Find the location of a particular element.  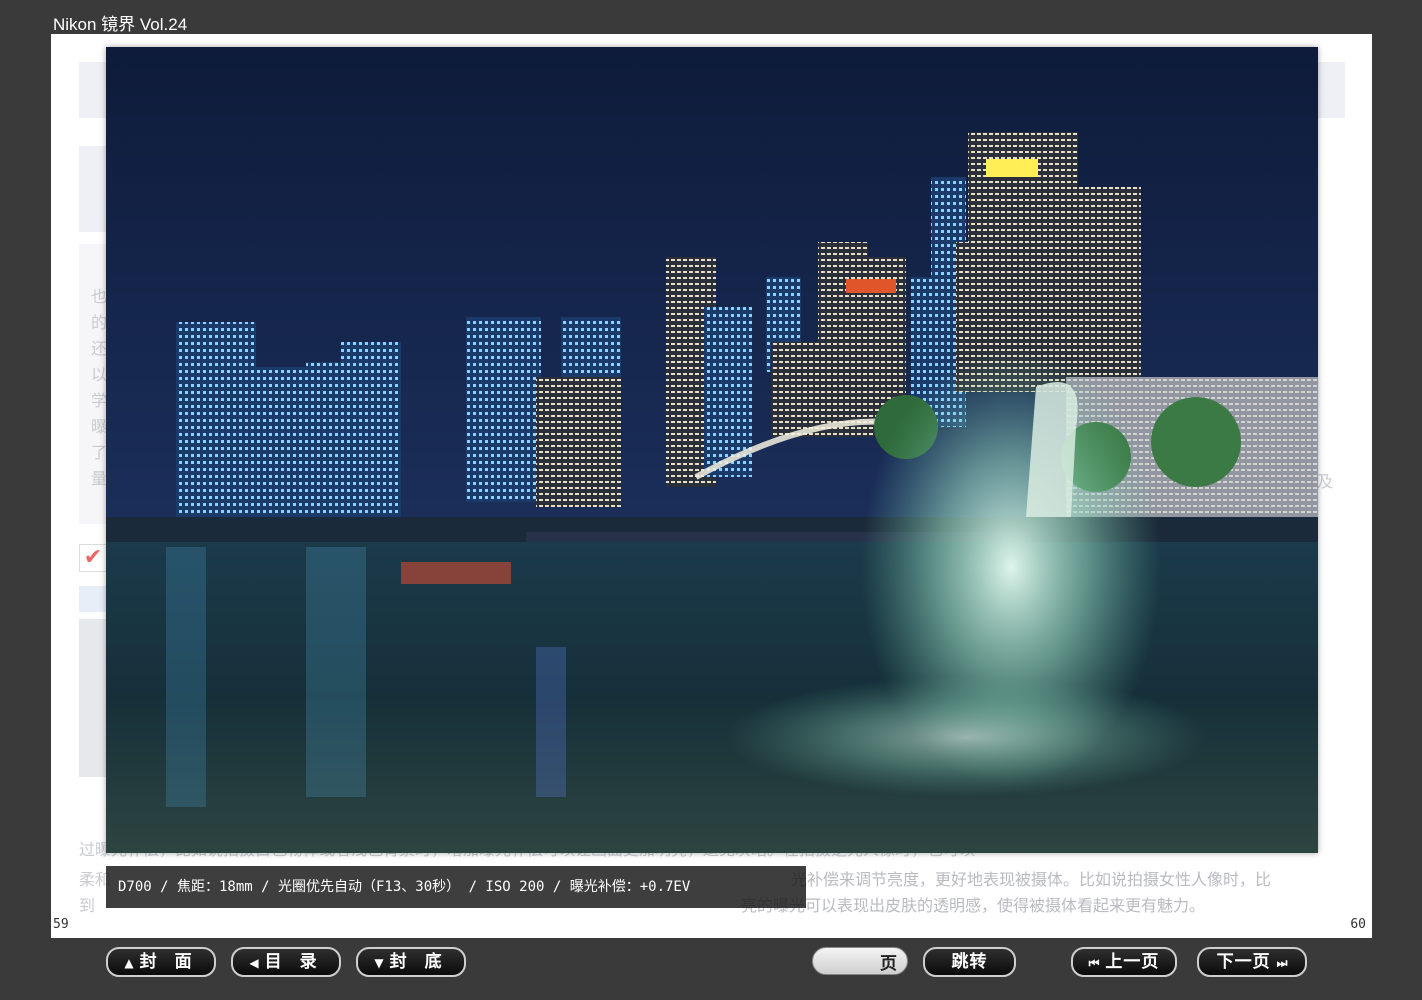

back-cover-button: ▼ 封 底 is located at coordinates (411, 962).